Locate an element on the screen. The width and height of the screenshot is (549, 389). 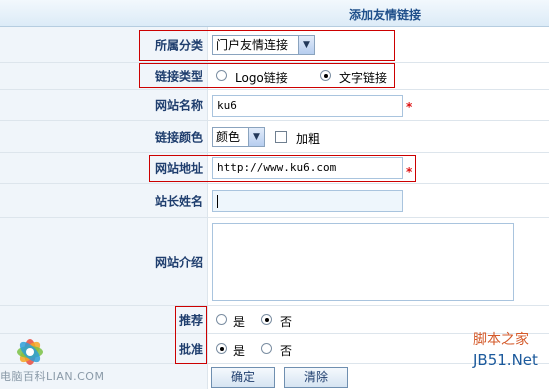
label-cell: 链接颜色 is located at coordinates (104, 136).